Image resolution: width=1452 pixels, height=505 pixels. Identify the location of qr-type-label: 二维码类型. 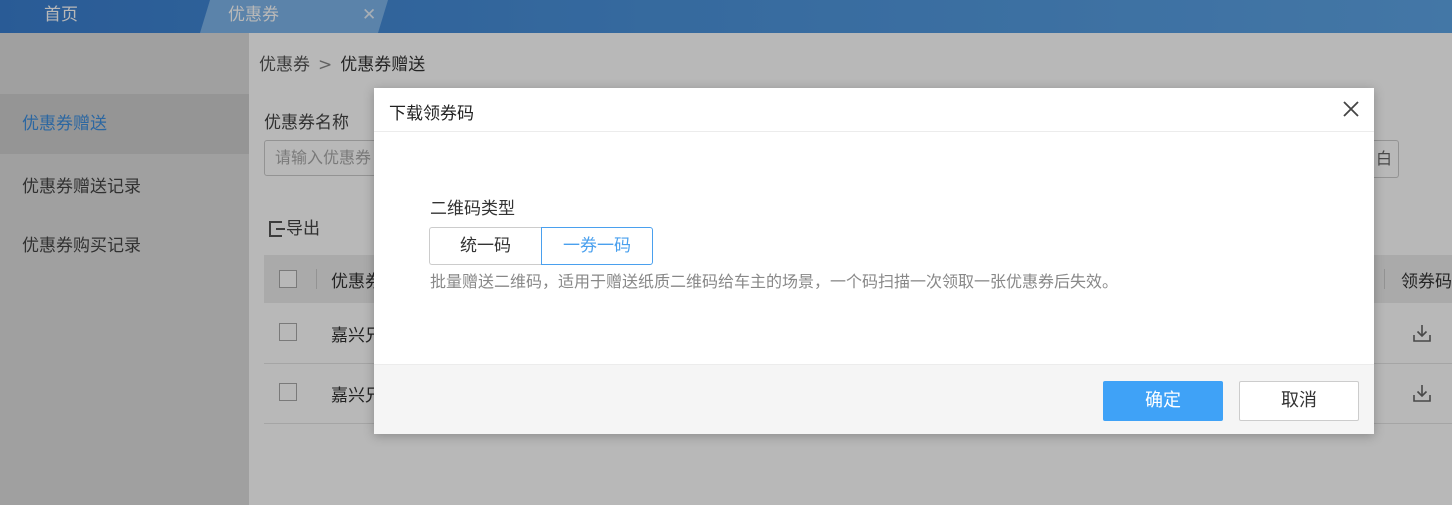
(472, 209).